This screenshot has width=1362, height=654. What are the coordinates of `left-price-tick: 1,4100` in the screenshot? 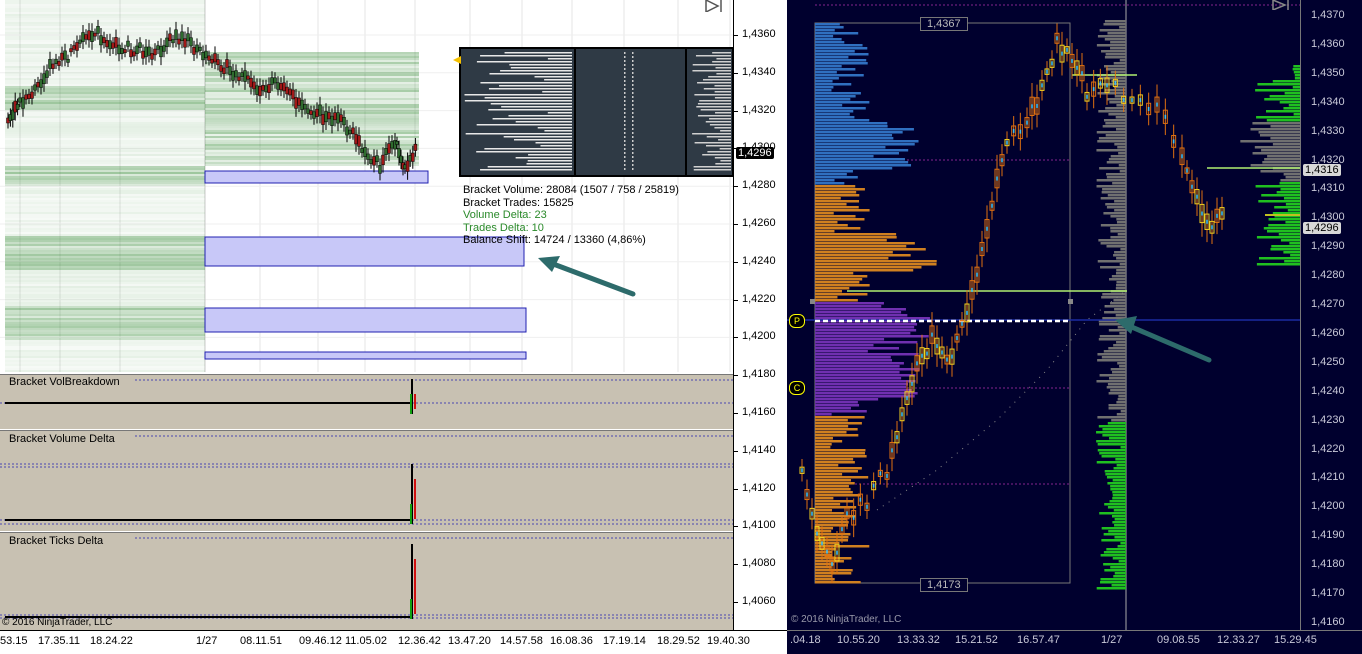 It's located at (759, 525).